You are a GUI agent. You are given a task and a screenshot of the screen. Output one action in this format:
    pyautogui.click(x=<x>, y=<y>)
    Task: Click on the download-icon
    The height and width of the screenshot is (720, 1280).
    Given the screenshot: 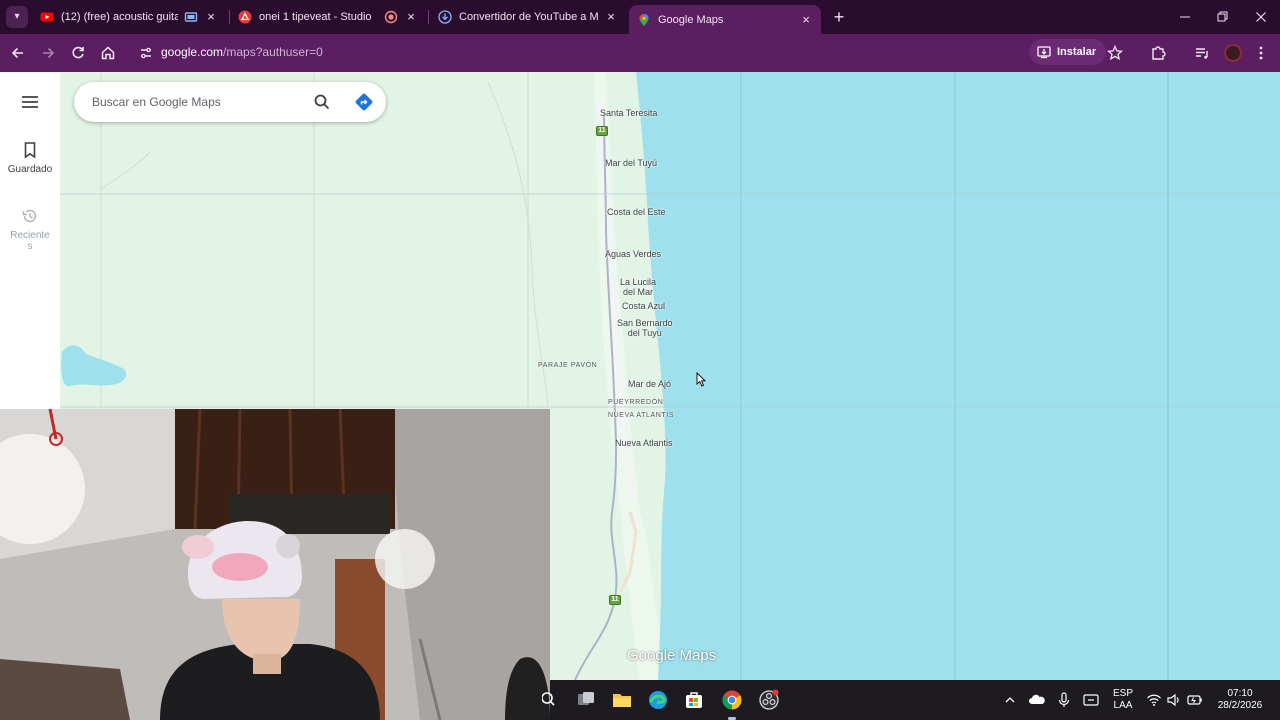 What is the action you would take?
    pyautogui.click(x=445, y=17)
    